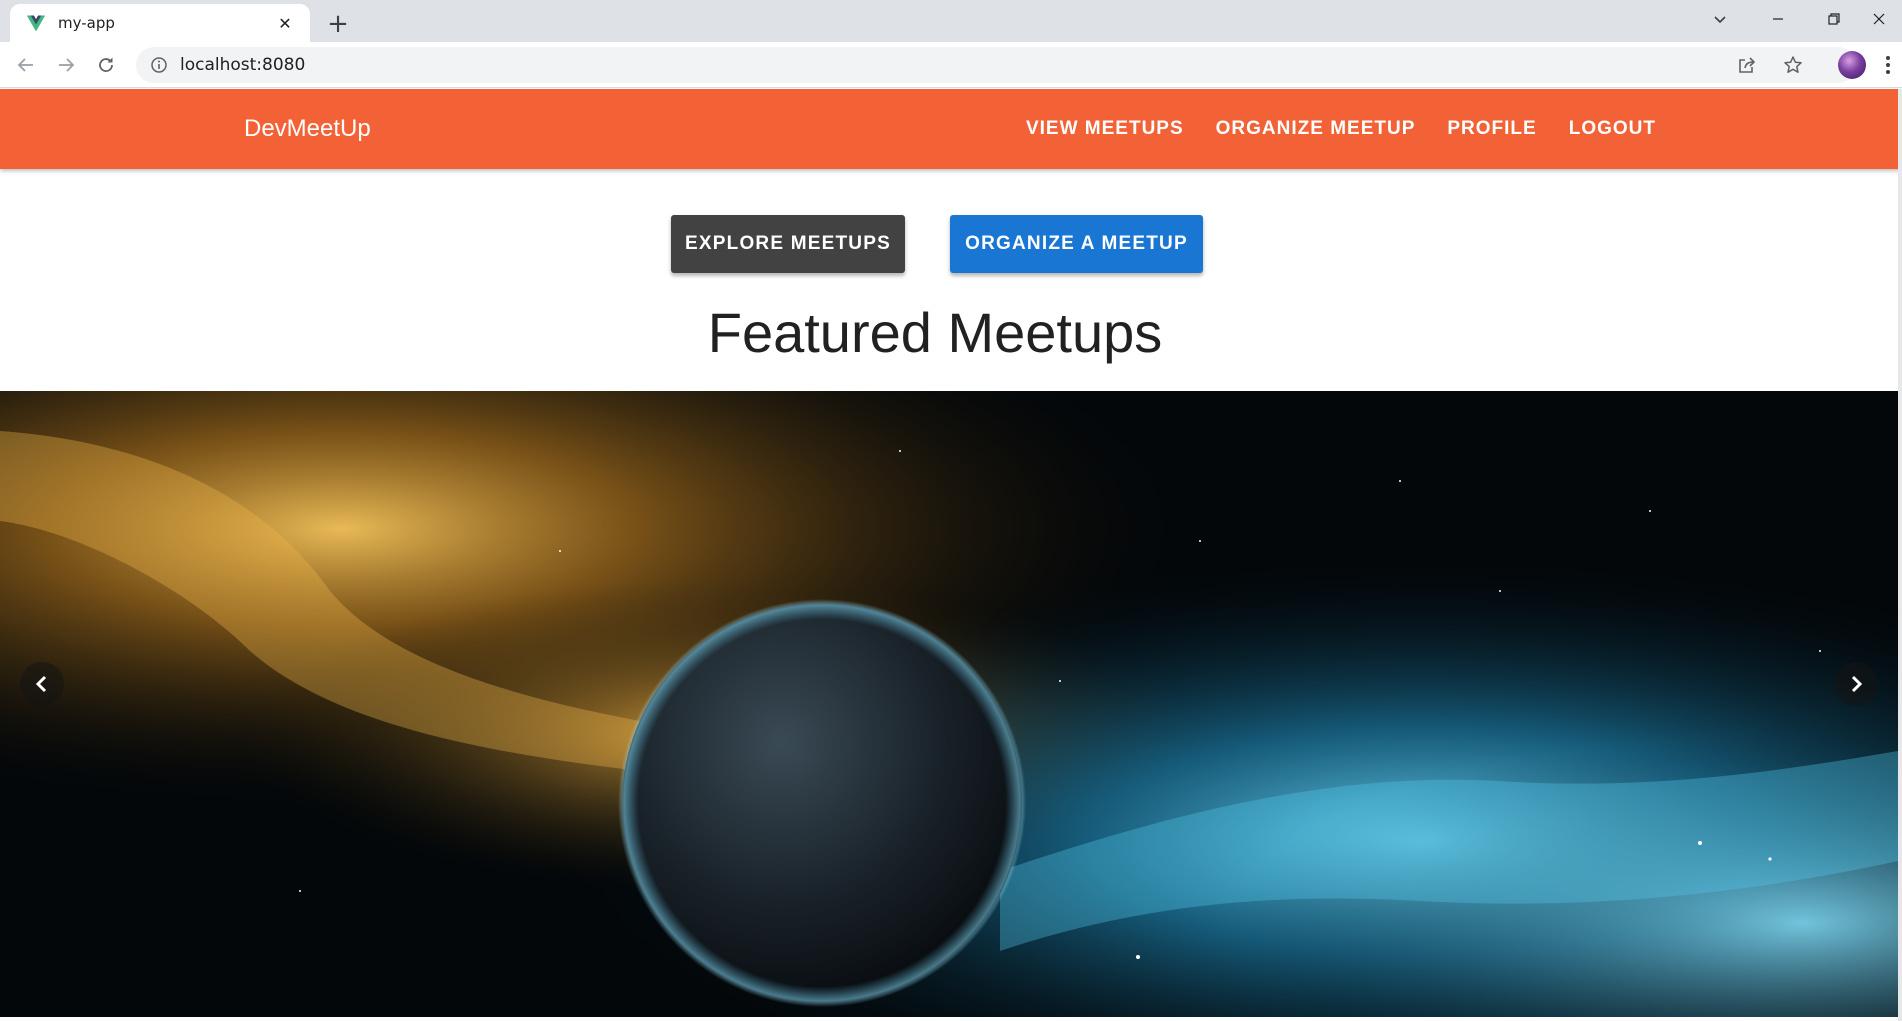 The image size is (1902, 1021). What do you see at coordinates (1105, 129) in the screenshot?
I see `nav-view-meetups: VIEW MEETUPS` at bounding box center [1105, 129].